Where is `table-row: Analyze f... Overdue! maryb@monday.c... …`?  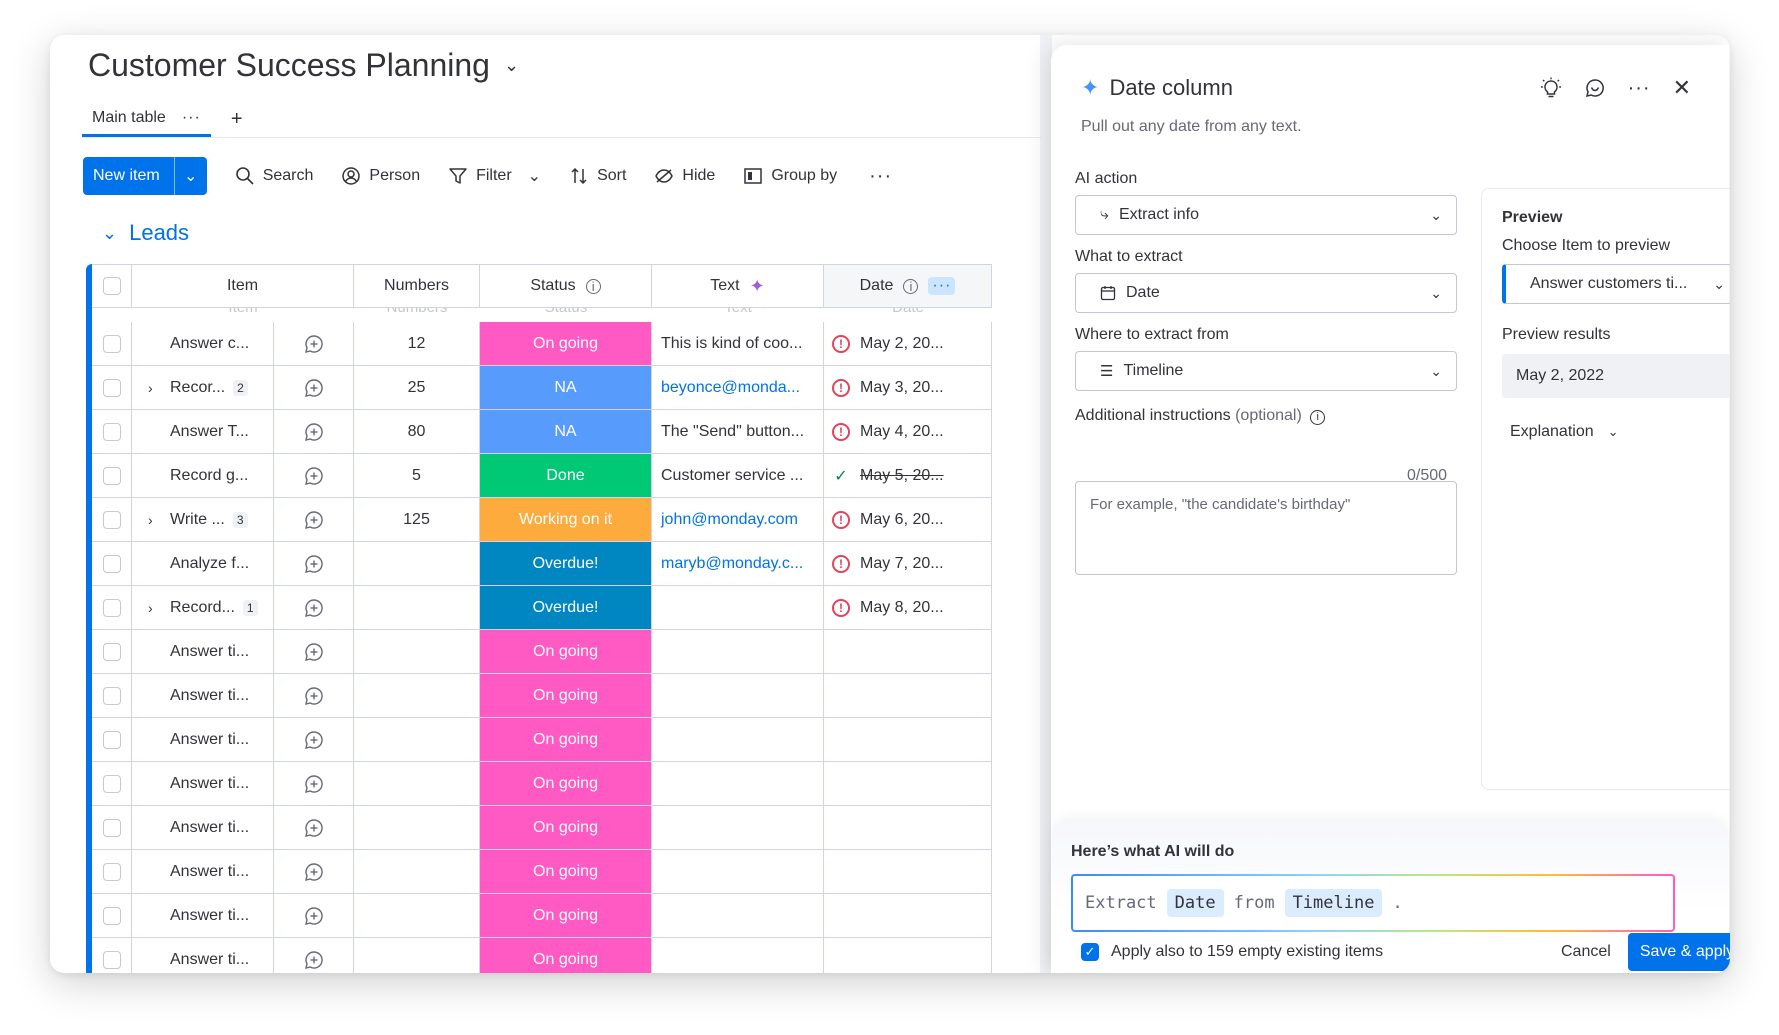 table-row: Analyze f... Overdue! maryb@monday.c... … is located at coordinates (542, 564).